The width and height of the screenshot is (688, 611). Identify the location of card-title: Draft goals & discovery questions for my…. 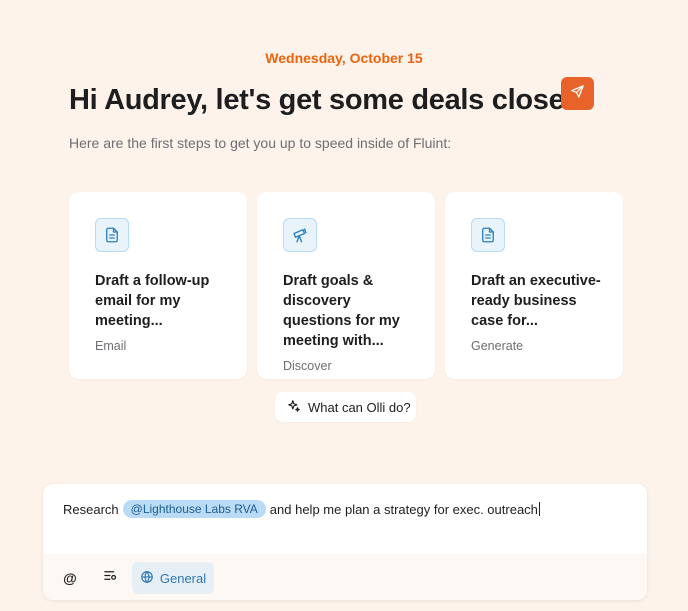
(341, 311).